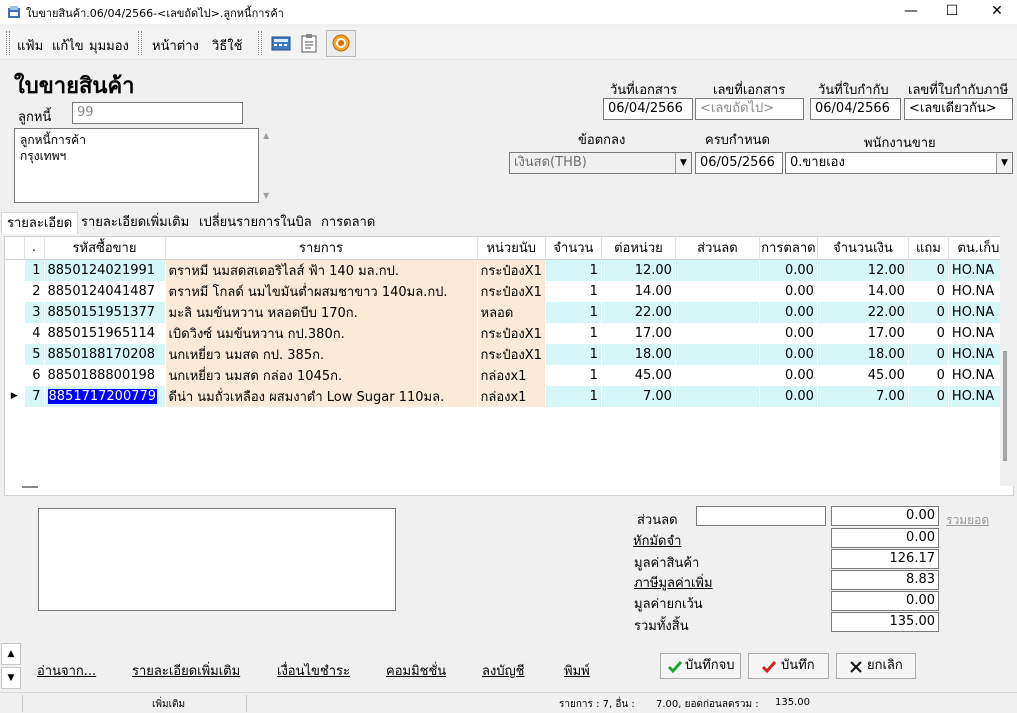 The image size is (1017, 713). I want to click on cell-item: มะลิ นมข้นหวาน หลอดบีบ 170ก., so click(321, 312).